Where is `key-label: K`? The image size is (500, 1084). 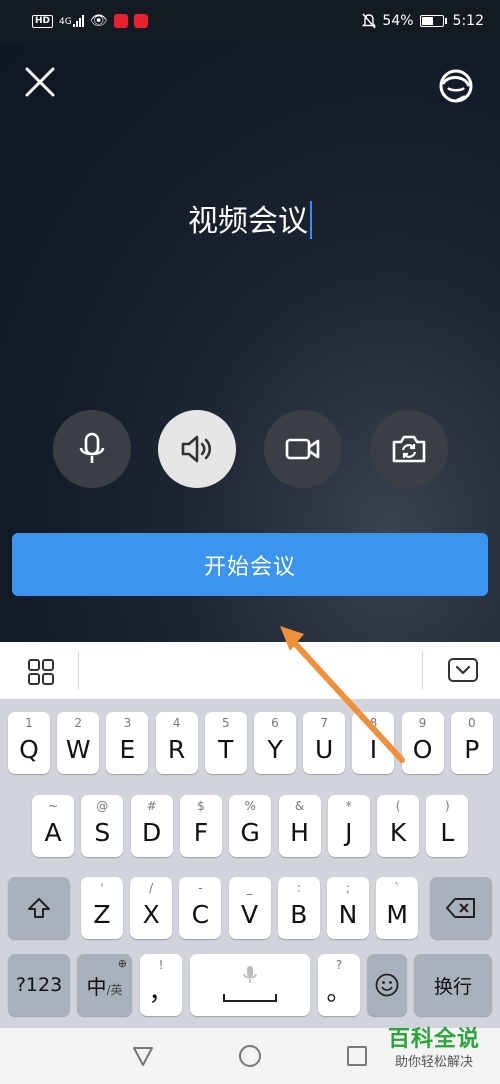 key-label: K is located at coordinates (398, 832).